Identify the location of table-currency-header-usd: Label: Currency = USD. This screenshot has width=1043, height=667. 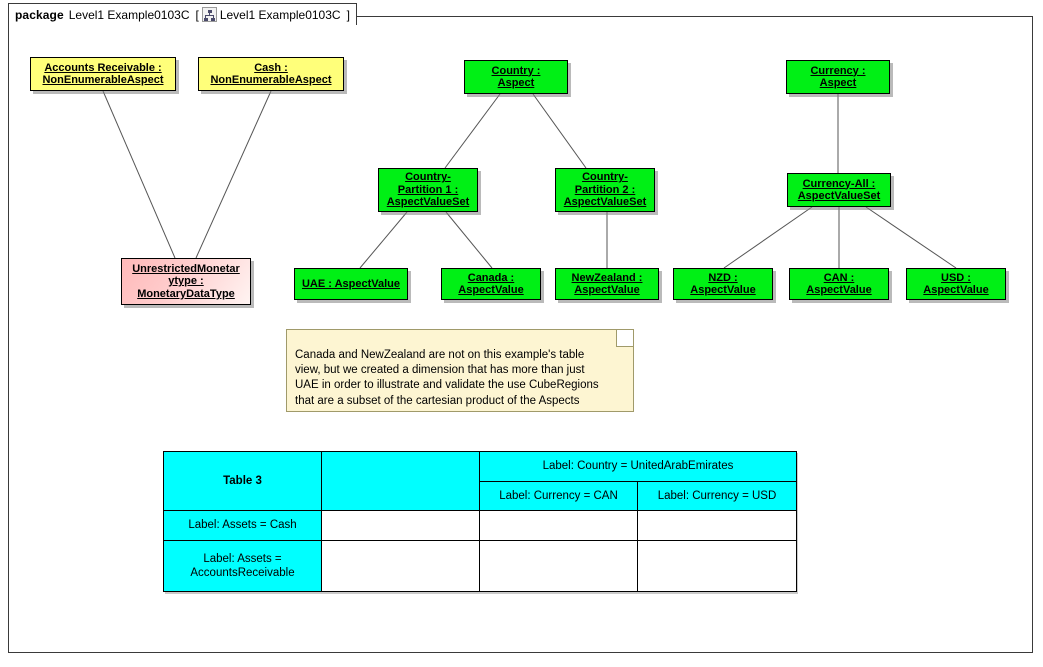
(717, 496).